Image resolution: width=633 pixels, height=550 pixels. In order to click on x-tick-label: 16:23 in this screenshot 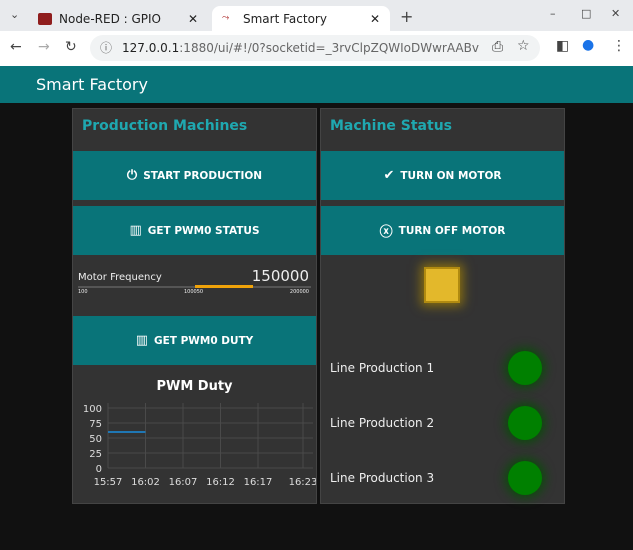, I will do `click(302, 482)`.